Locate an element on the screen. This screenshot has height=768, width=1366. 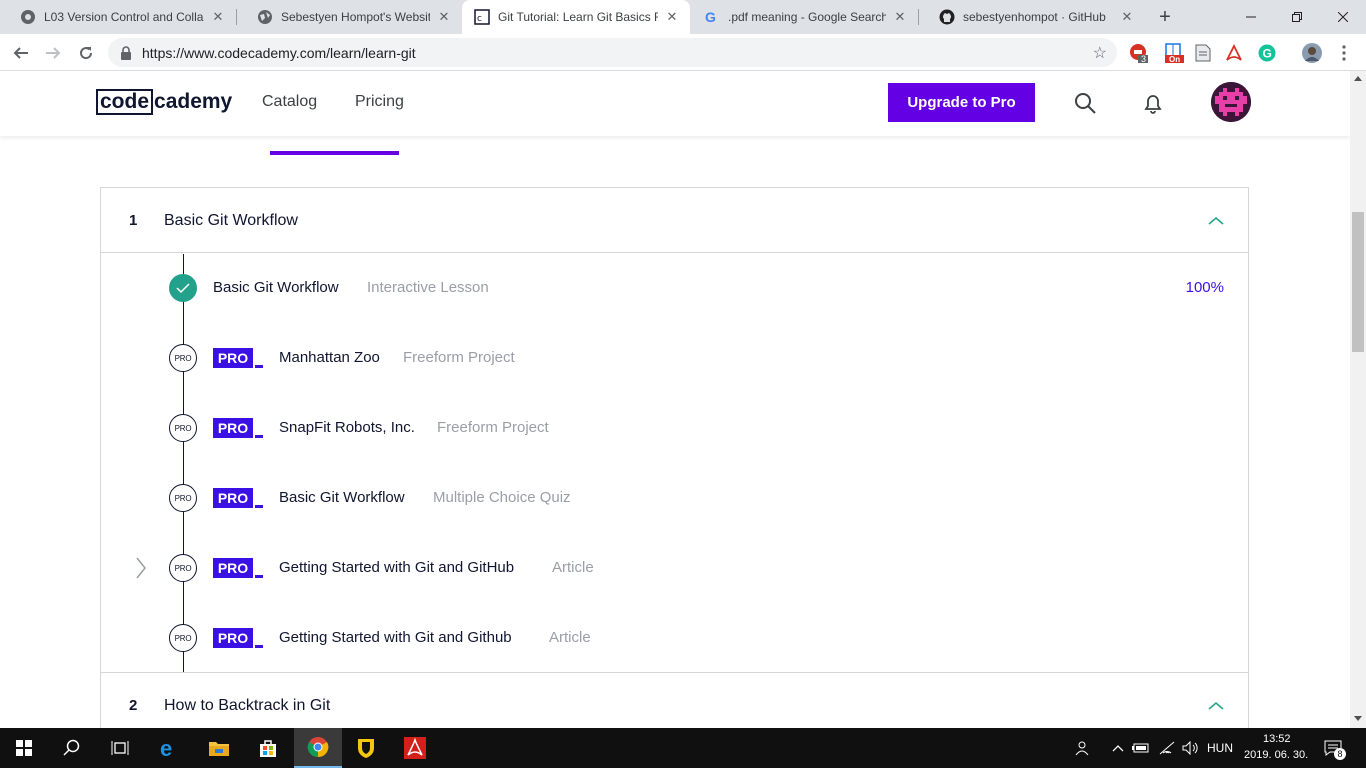
scroll-down-arrow-icon is located at coordinates (1358, 718).